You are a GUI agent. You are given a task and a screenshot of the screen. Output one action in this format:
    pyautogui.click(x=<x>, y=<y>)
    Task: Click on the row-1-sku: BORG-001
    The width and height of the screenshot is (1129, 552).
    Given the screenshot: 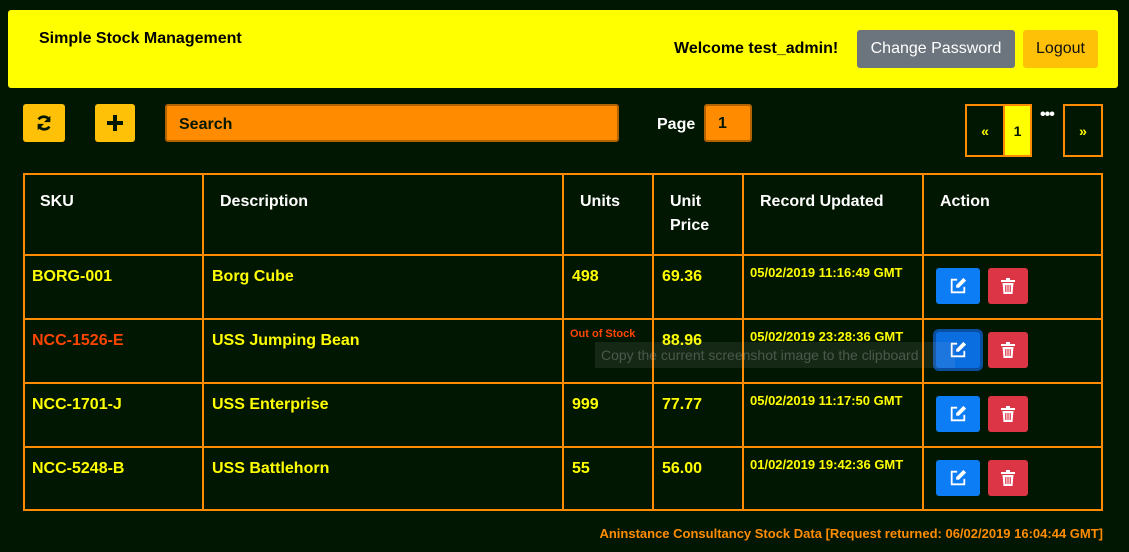 What is the action you would take?
    pyautogui.click(x=72, y=276)
    